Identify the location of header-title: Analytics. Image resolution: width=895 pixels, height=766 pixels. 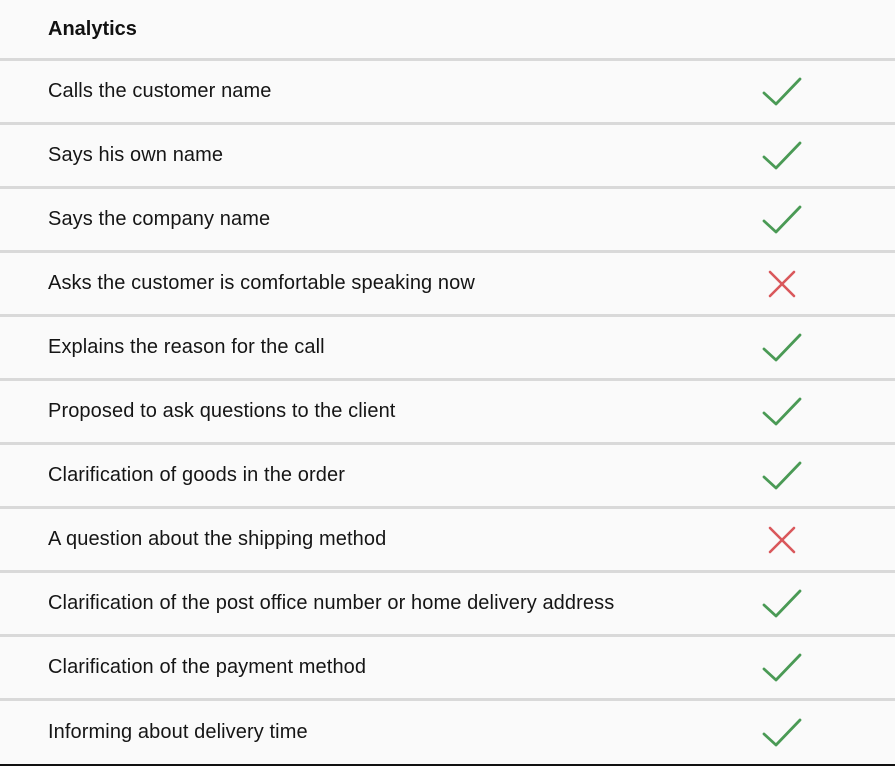
(92, 28).